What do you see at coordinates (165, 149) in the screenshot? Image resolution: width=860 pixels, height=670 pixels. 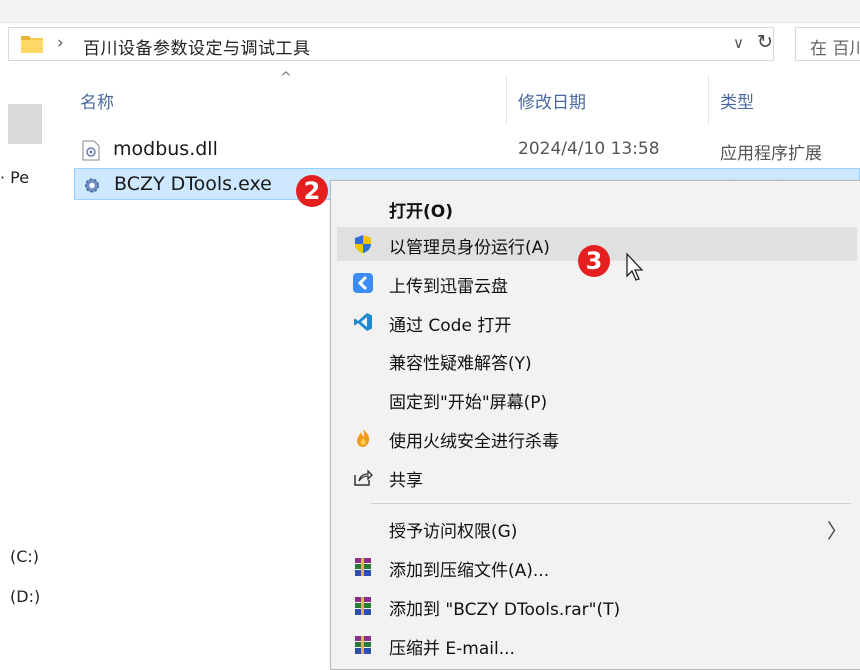 I see `file-name: modbus.dll` at bounding box center [165, 149].